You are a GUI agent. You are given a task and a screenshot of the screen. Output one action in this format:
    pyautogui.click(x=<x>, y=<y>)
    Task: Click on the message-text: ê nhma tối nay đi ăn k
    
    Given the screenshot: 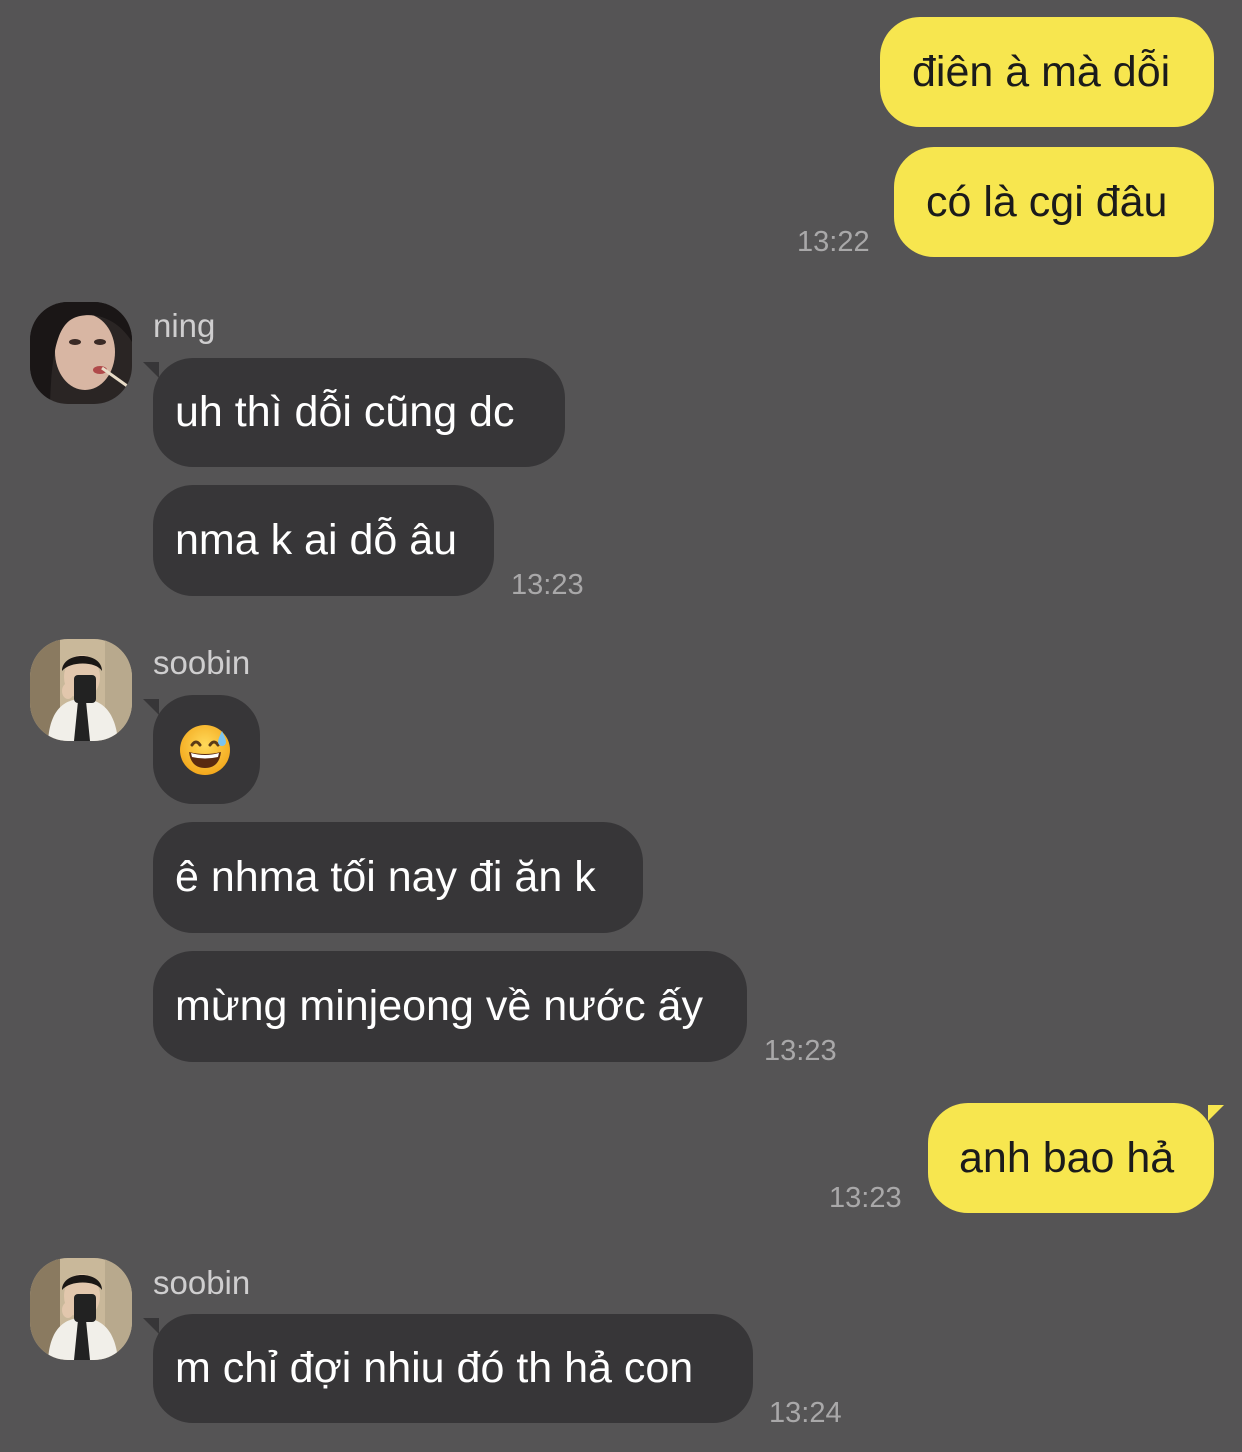 What is the action you would take?
    pyautogui.click(x=385, y=877)
    